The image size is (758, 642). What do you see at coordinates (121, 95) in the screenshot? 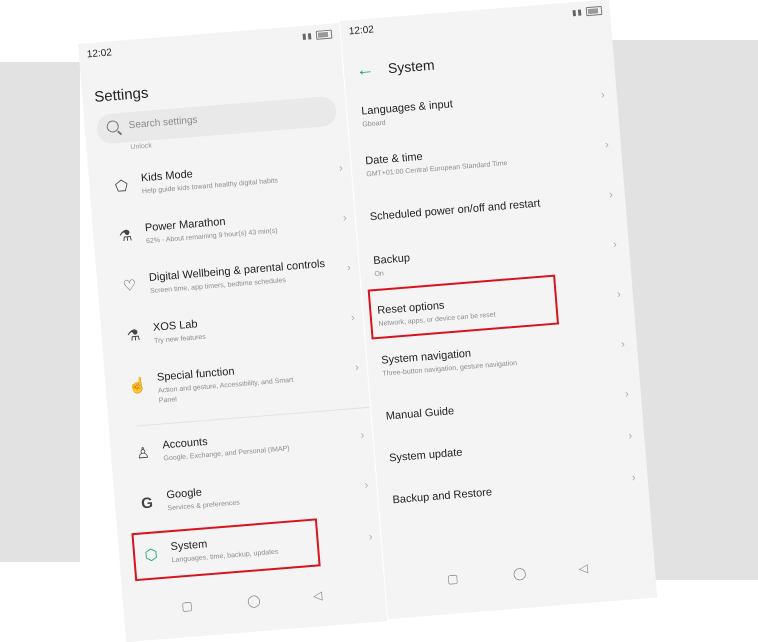
I see `page-title: Settings` at bounding box center [121, 95].